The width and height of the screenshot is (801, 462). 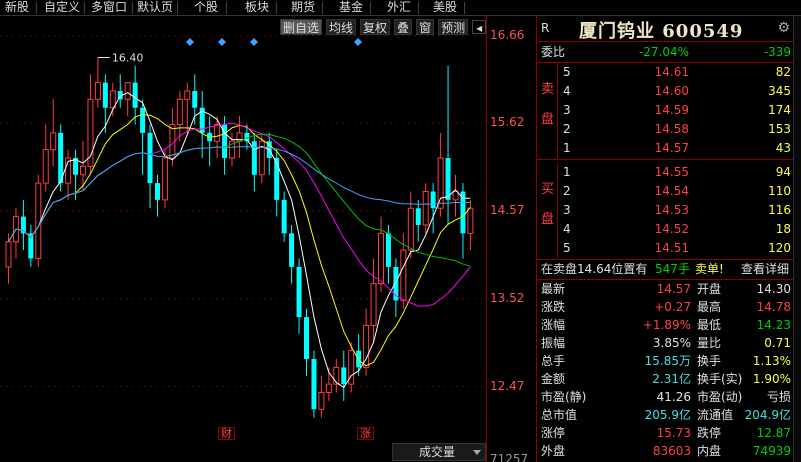 I want to click on weibi-value: -339, so click(x=777, y=52).